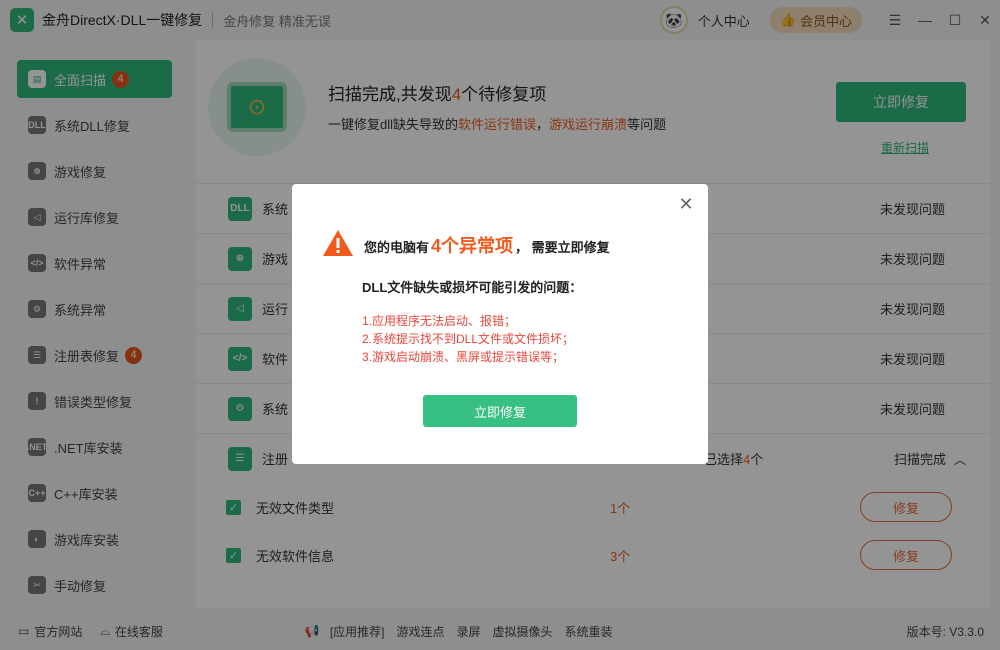  What do you see at coordinates (439, 321) in the screenshot?
I see `issue-item: 1.应用程序无法启动、报错；` at bounding box center [439, 321].